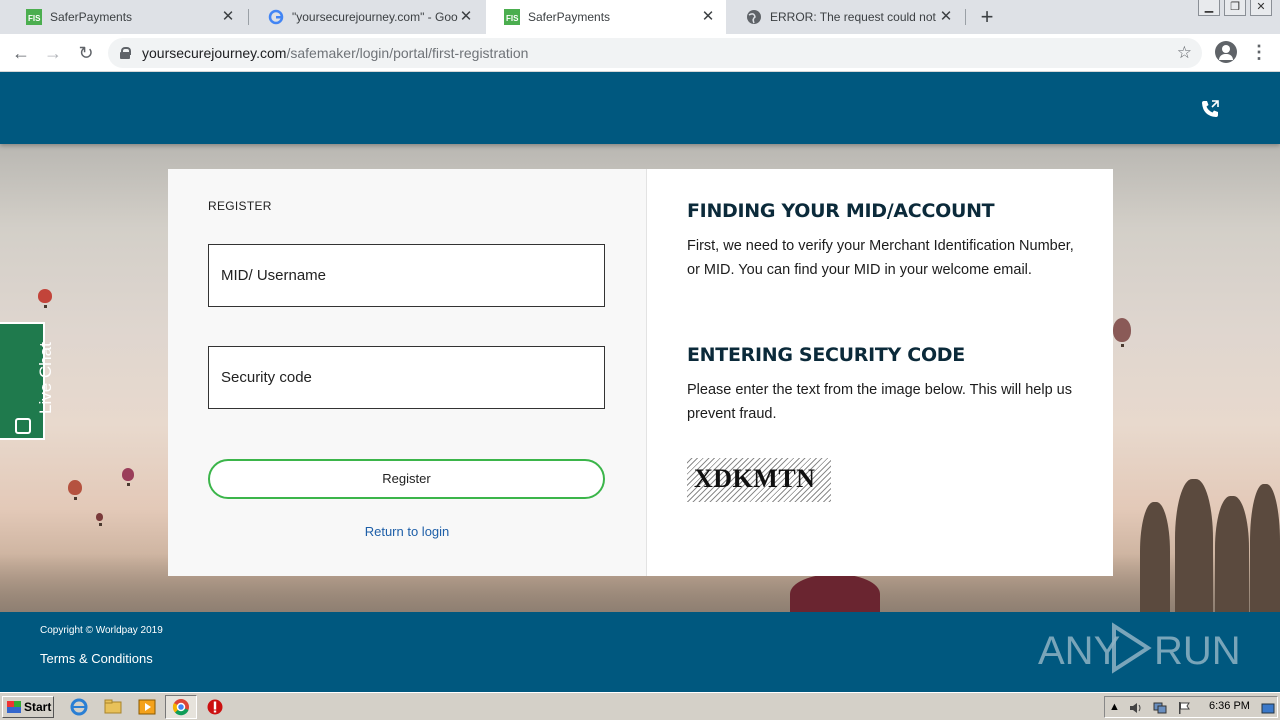 The width and height of the screenshot is (1280, 720). What do you see at coordinates (23, 426) in the screenshot?
I see `chat-icon` at bounding box center [23, 426].